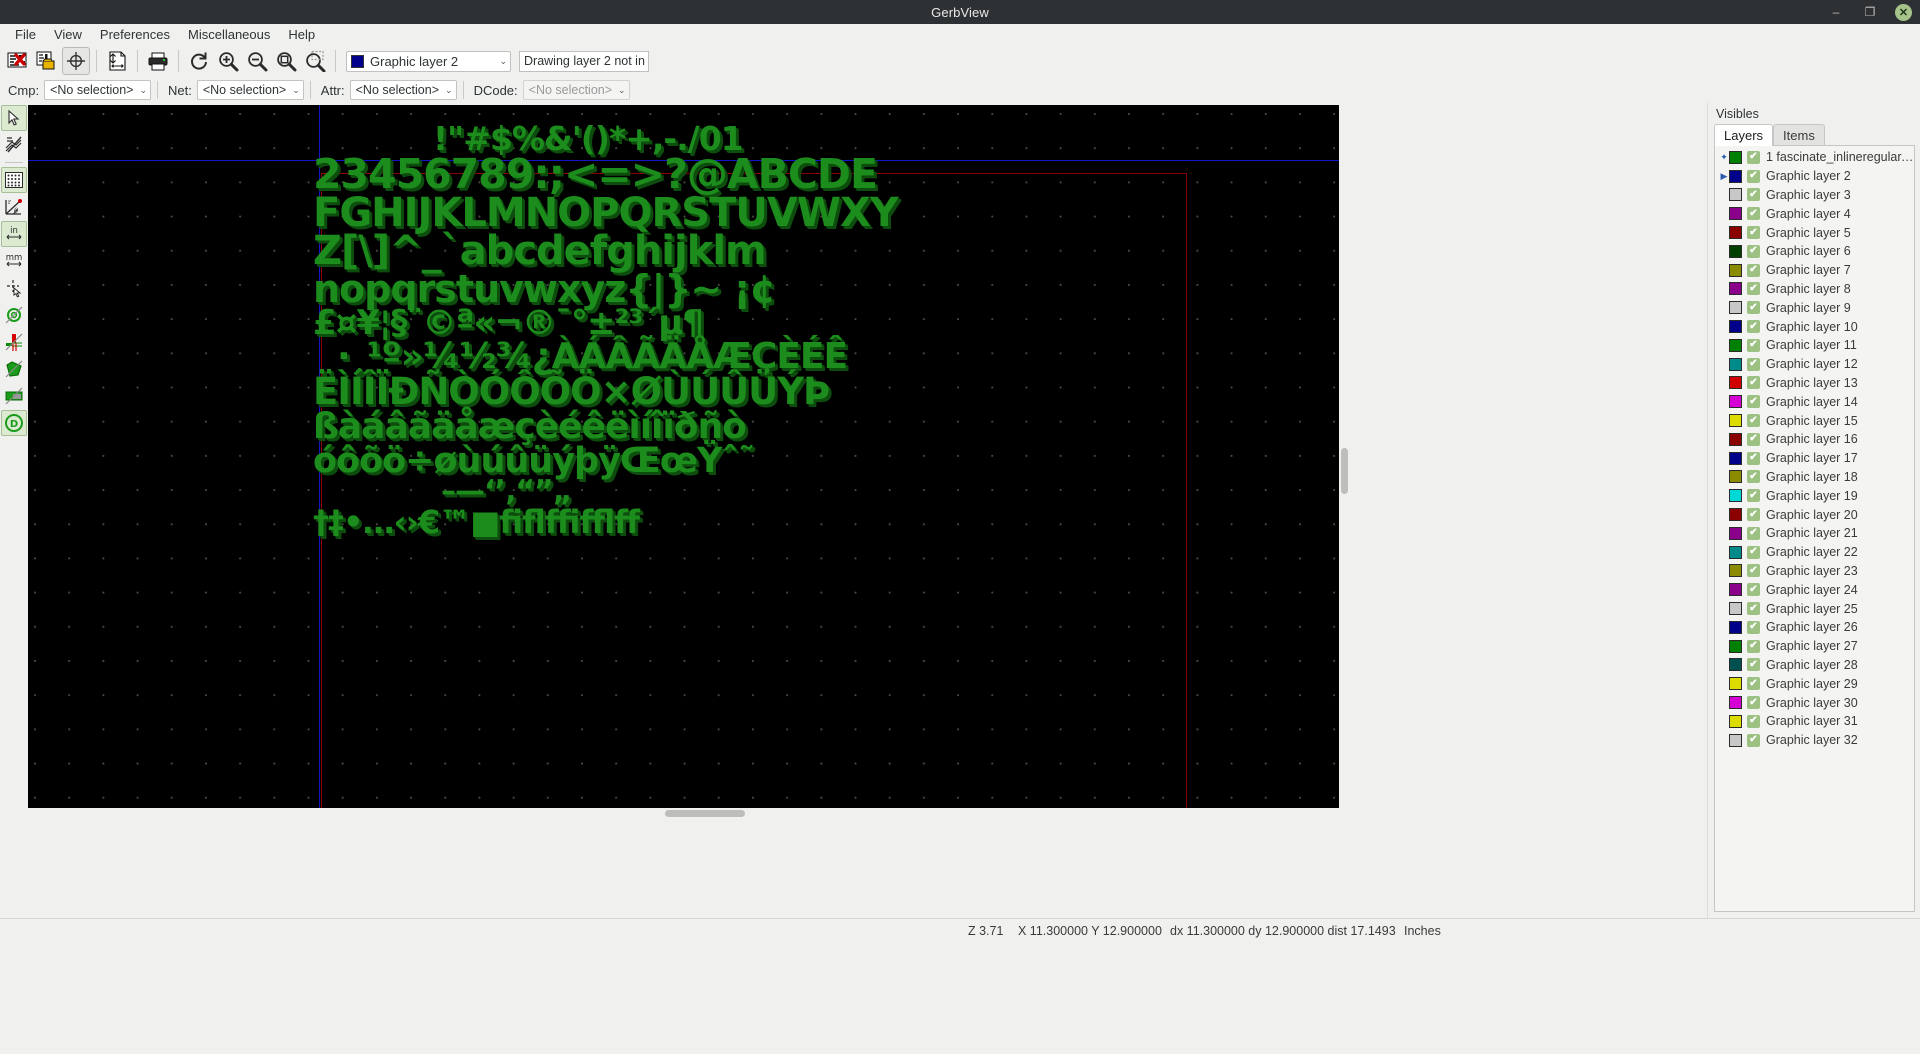  I want to click on layer-row-17: ✔ Graphic layer 17, so click(1814, 458).